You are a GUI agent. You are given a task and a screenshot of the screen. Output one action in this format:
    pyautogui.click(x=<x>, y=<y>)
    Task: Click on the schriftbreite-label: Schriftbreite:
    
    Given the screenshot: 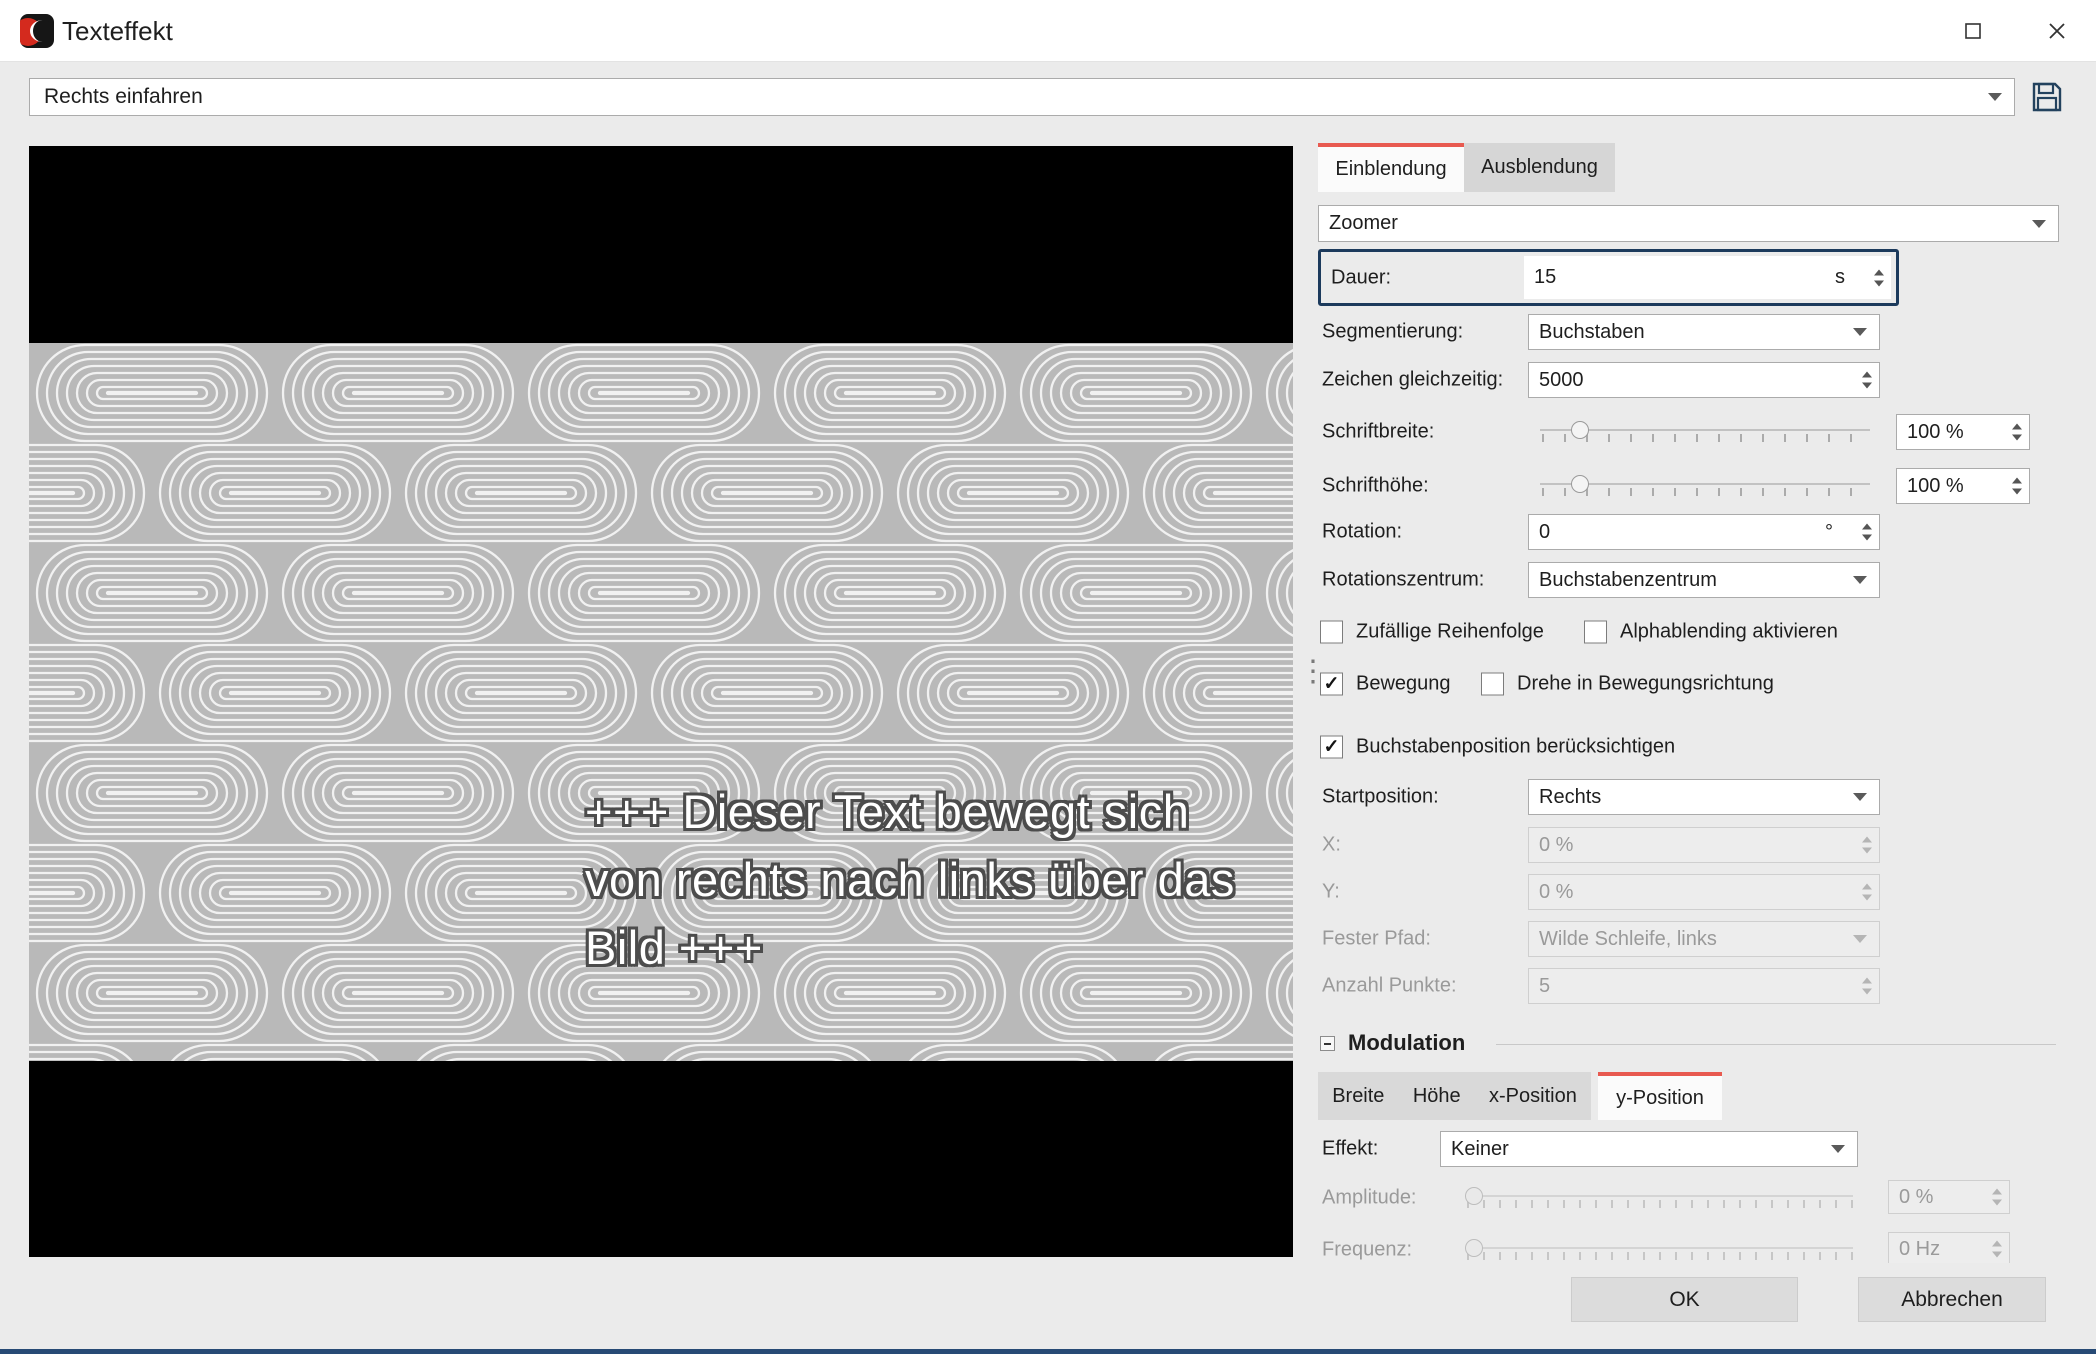 What is the action you would take?
    pyautogui.click(x=1378, y=431)
    